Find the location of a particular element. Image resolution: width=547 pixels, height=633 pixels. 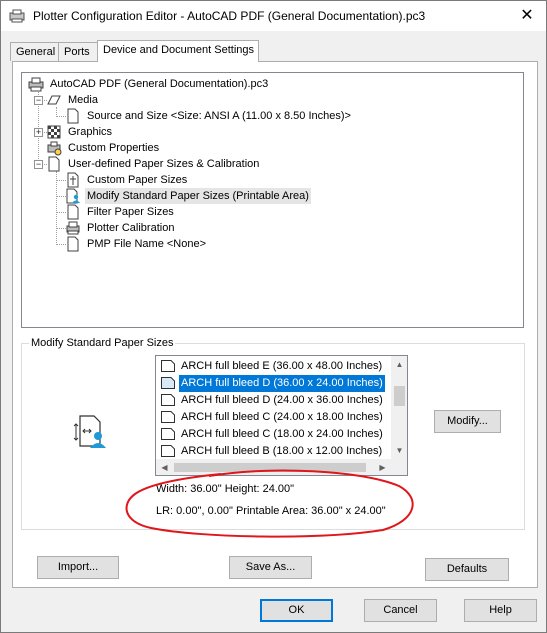

expand-graphics-toggle: + is located at coordinates (38, 132).